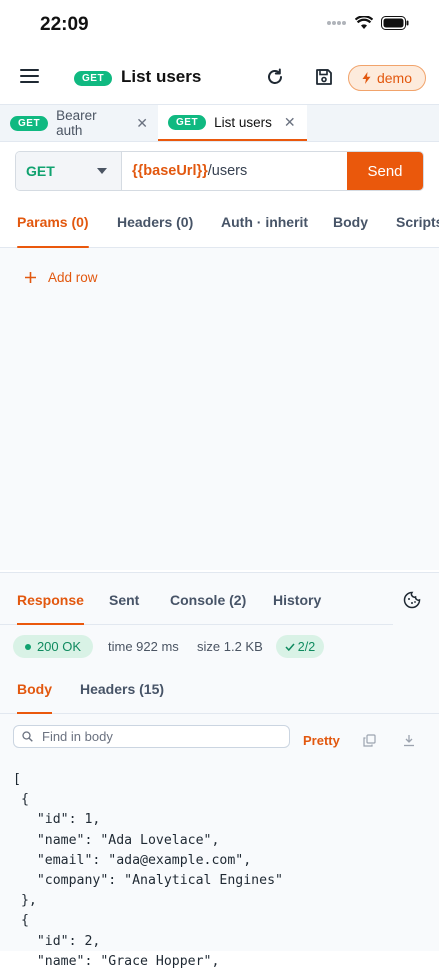 This screenshot has width=439, height=972. I want to click on method-badge: GET, so click(93, 78).